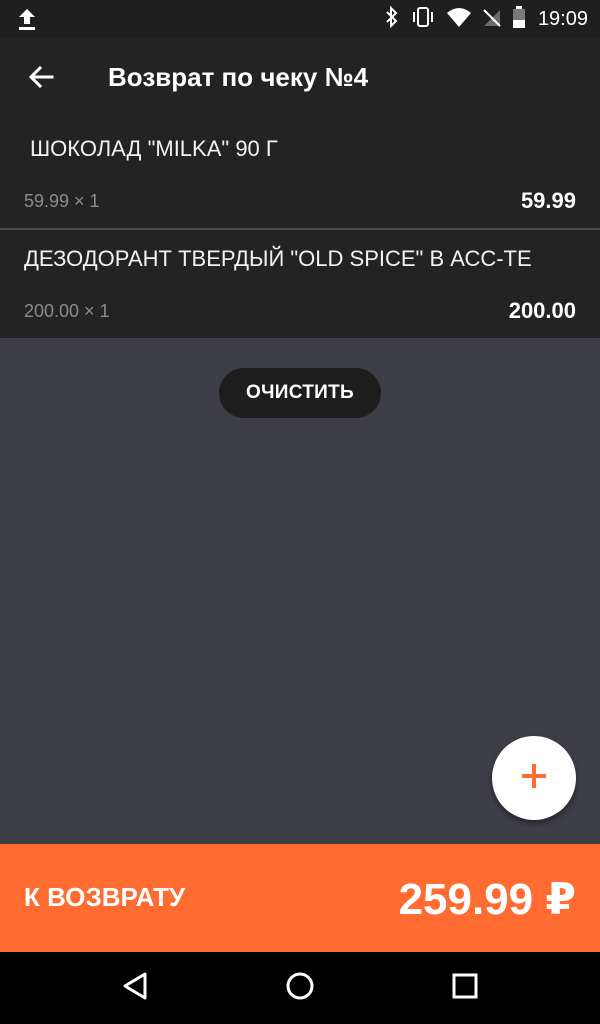 The height and width of the screenshot is (1024, 600). I want to click on add-item-button, so click(534, 778).